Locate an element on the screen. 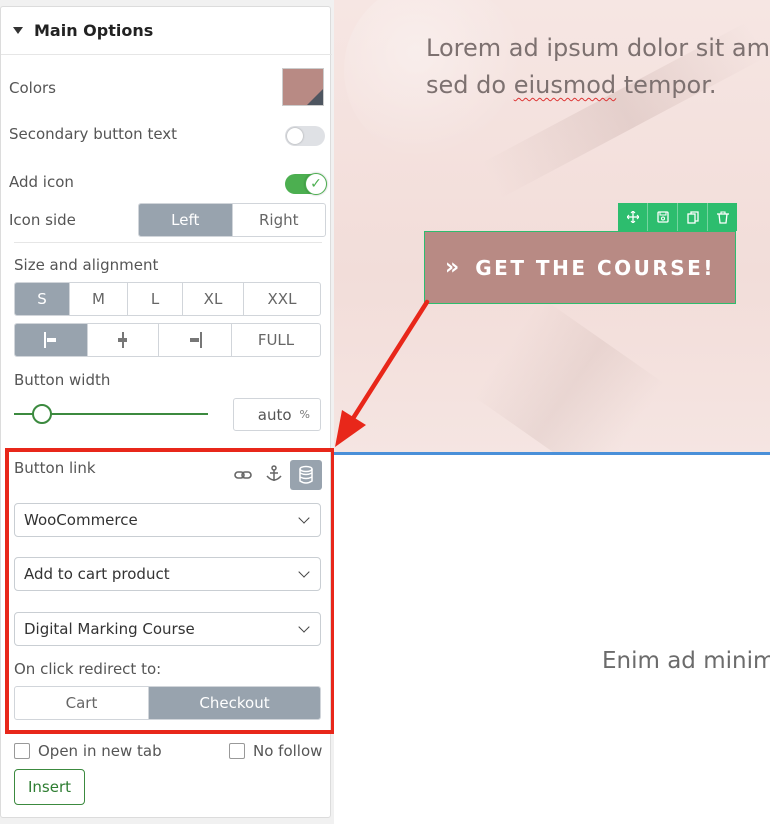  icon-side-selector: Left Right is located at coordinates (232, 220).